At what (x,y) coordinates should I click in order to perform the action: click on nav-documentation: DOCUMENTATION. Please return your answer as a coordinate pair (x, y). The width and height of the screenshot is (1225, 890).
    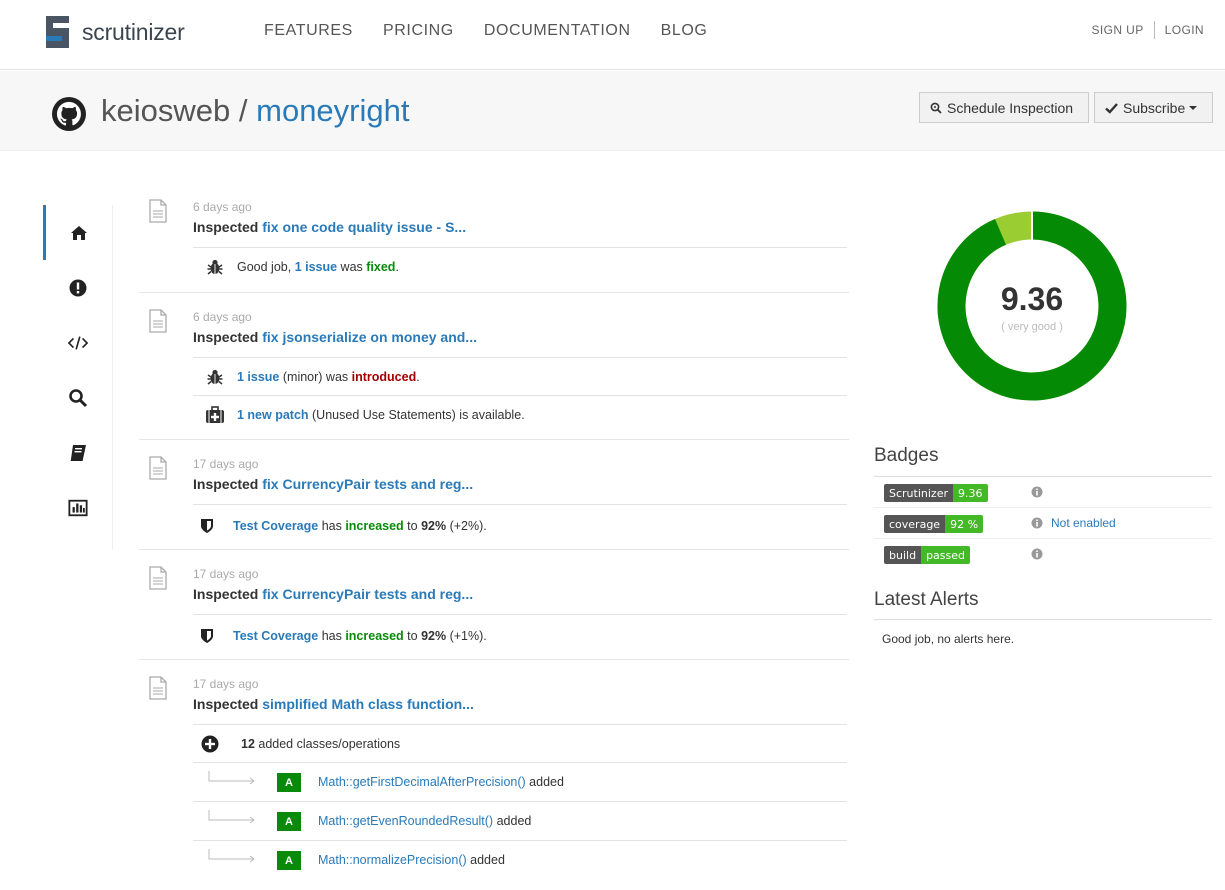
    Looking at the image, I should click on (557, 31).